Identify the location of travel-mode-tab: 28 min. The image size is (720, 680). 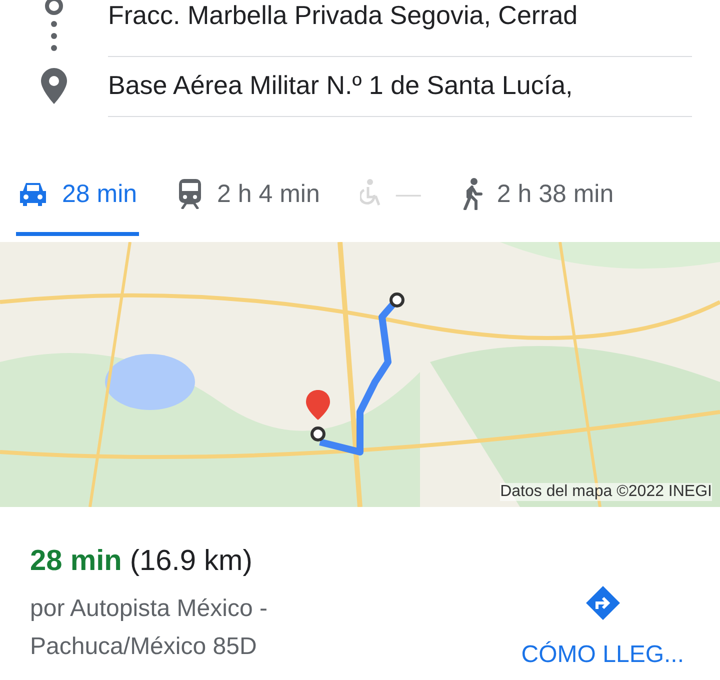
(78, 205).